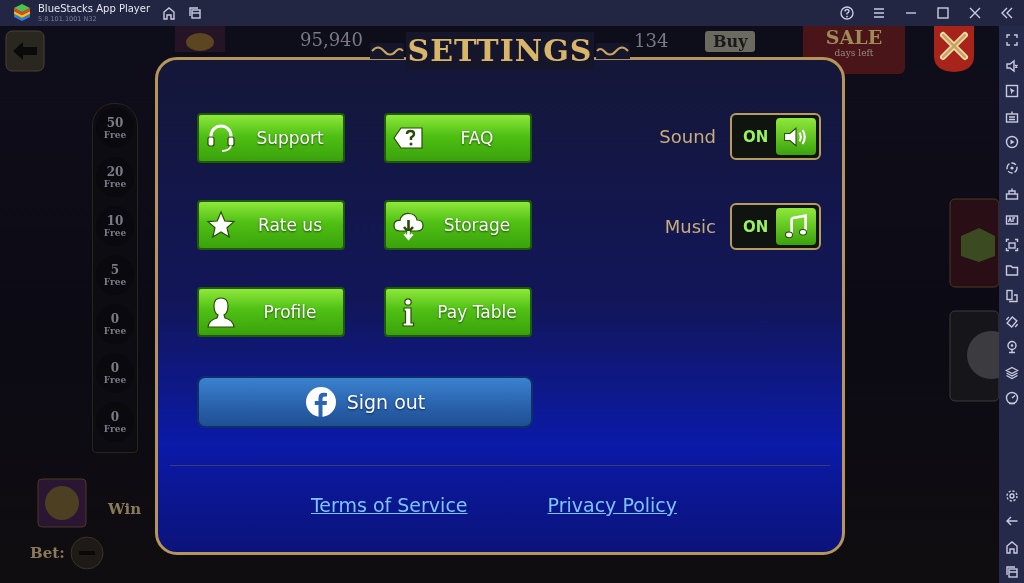 The height and width of the screenshot is (583, 1024). Describe the element at coordinates (271, 138) in the screenshot. I see `settings-button: Support` at that location.